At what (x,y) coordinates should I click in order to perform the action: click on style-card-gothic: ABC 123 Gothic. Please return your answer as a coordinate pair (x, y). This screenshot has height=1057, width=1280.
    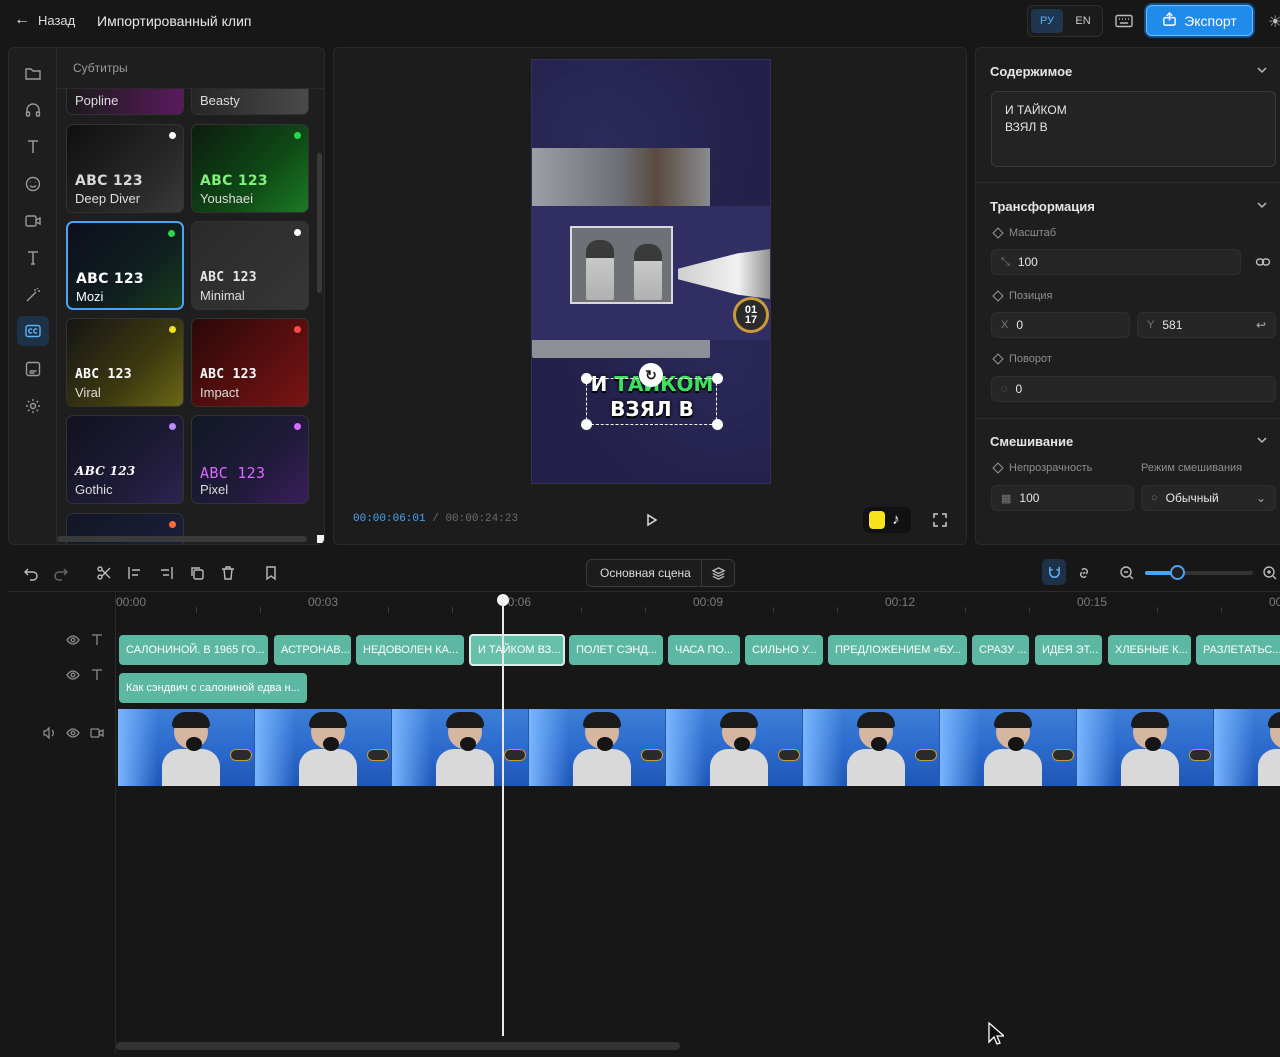
    Looking at the image, I should click on (125, 459).